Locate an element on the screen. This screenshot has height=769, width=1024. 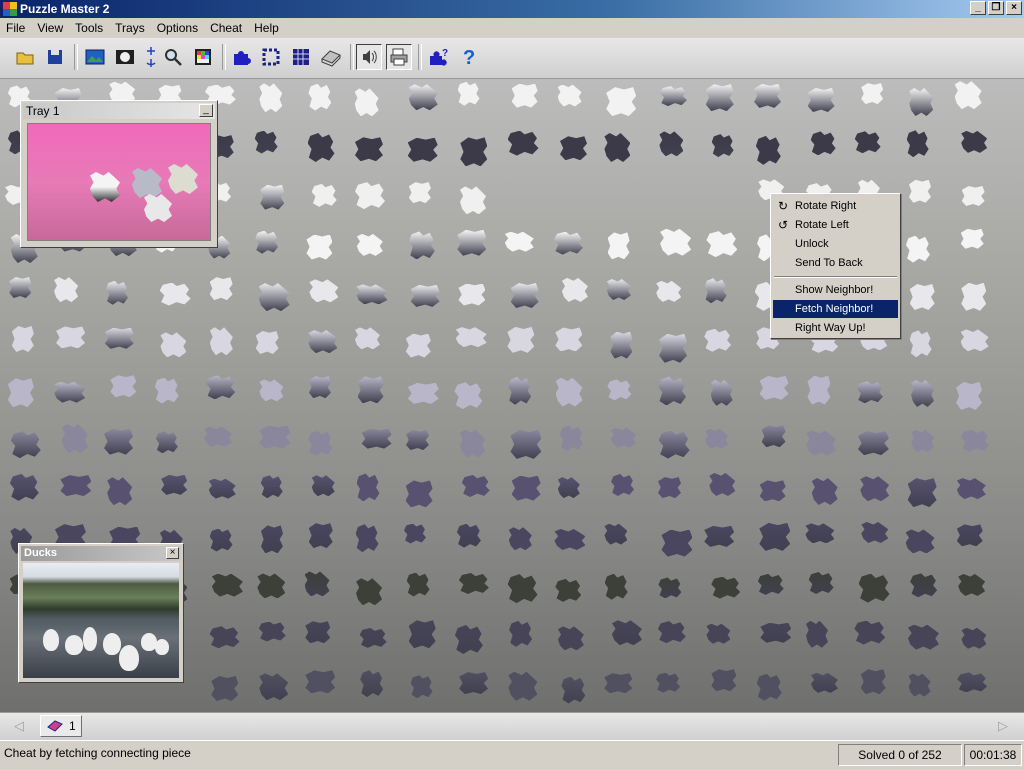
preview-window: Ducks × is located at coordinates (101, 613).